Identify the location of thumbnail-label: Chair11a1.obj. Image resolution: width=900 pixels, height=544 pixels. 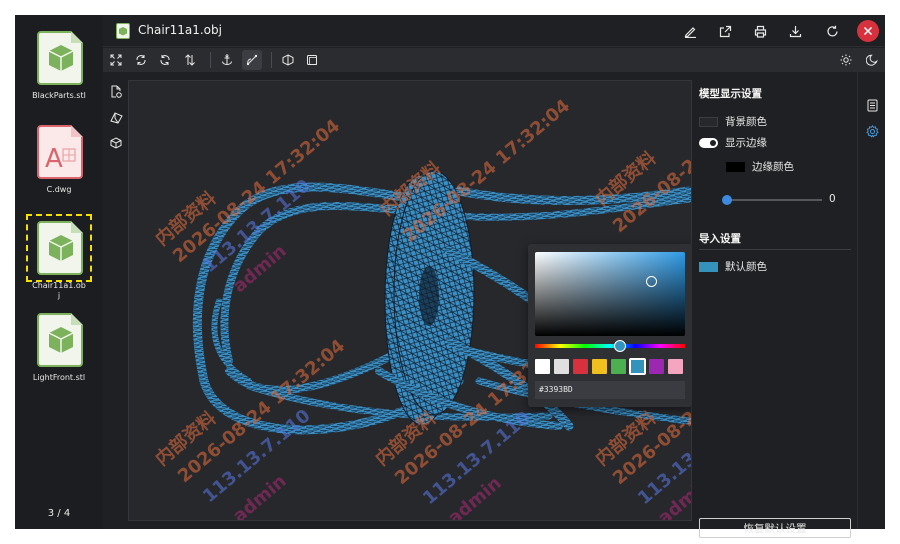
(59, 290).